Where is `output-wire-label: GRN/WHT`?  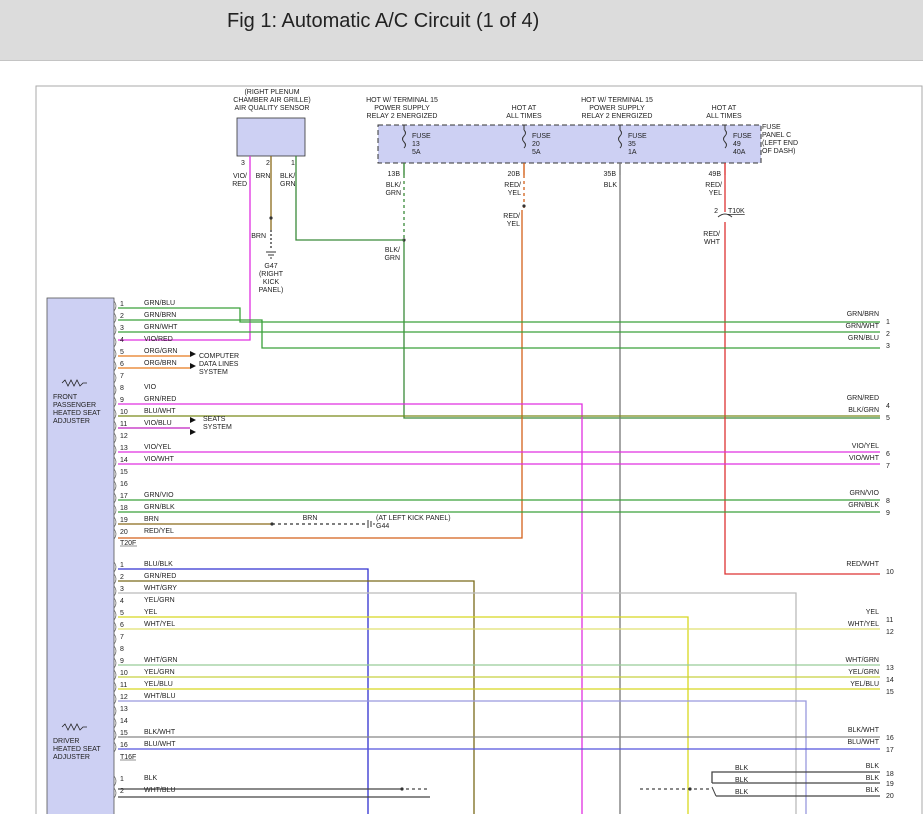 output-wire-label: GRN/WHT is located at coordinates (863, 326).